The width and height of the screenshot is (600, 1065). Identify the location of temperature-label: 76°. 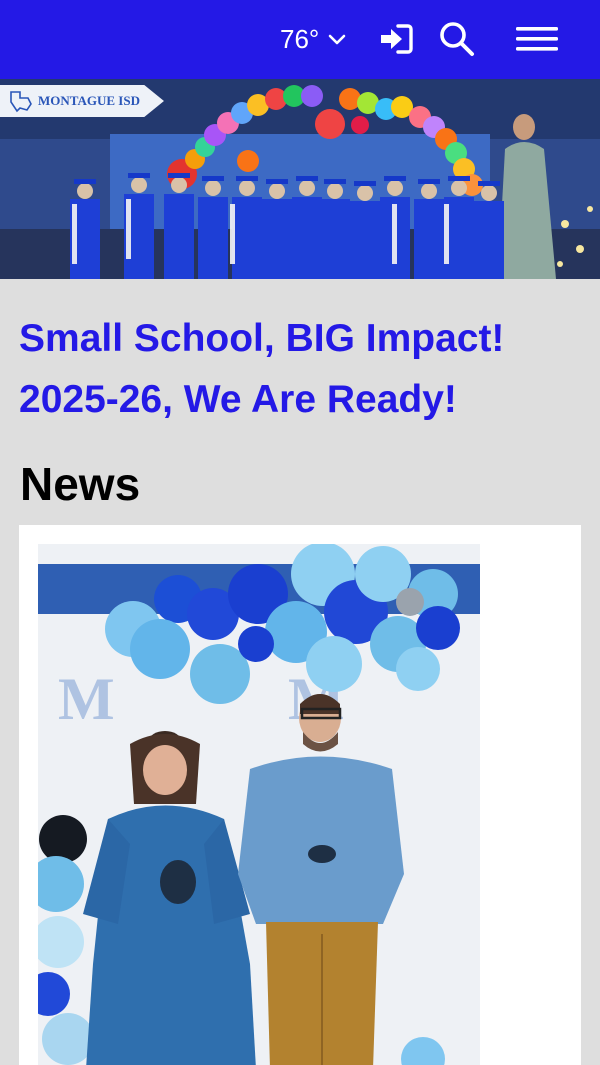
(300, 38).